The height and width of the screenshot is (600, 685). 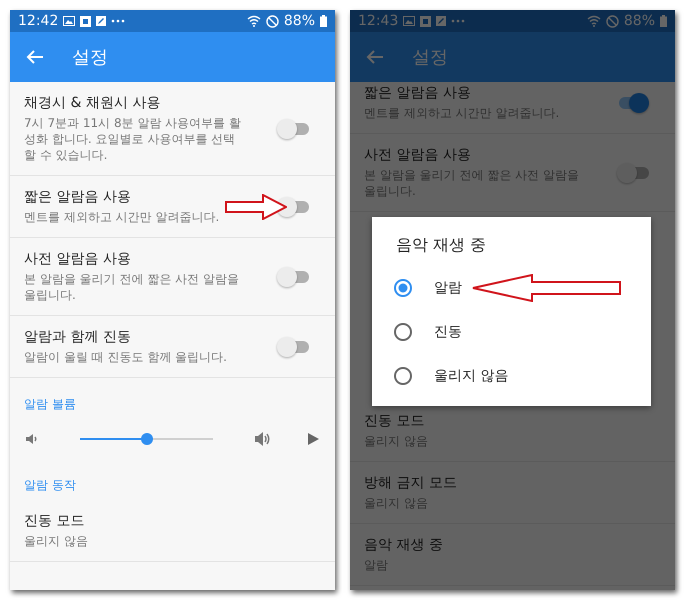 What do you see at coordinates (50, 485) in the screenshot?
I see `section-header: 알람 동작` at bounding box center [50, 485].